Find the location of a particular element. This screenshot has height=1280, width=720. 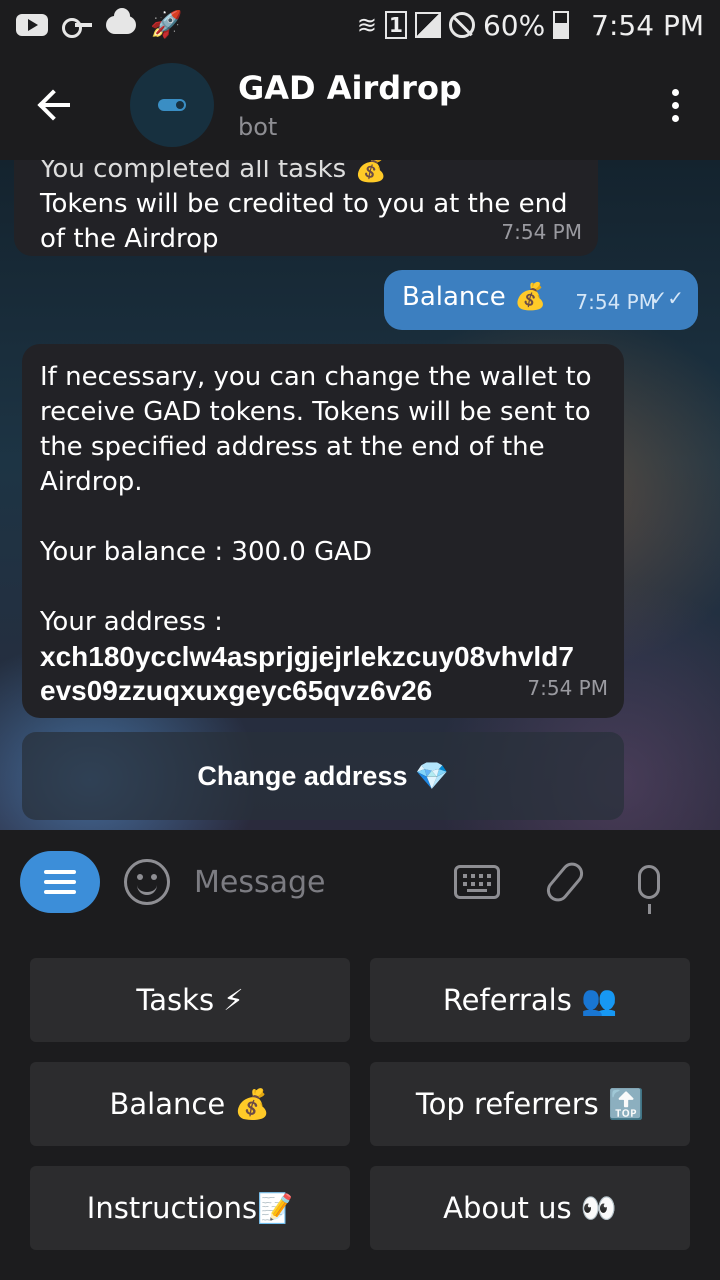

tasks-button: Tasks ⚡ is located at coordinates (190, 1000).